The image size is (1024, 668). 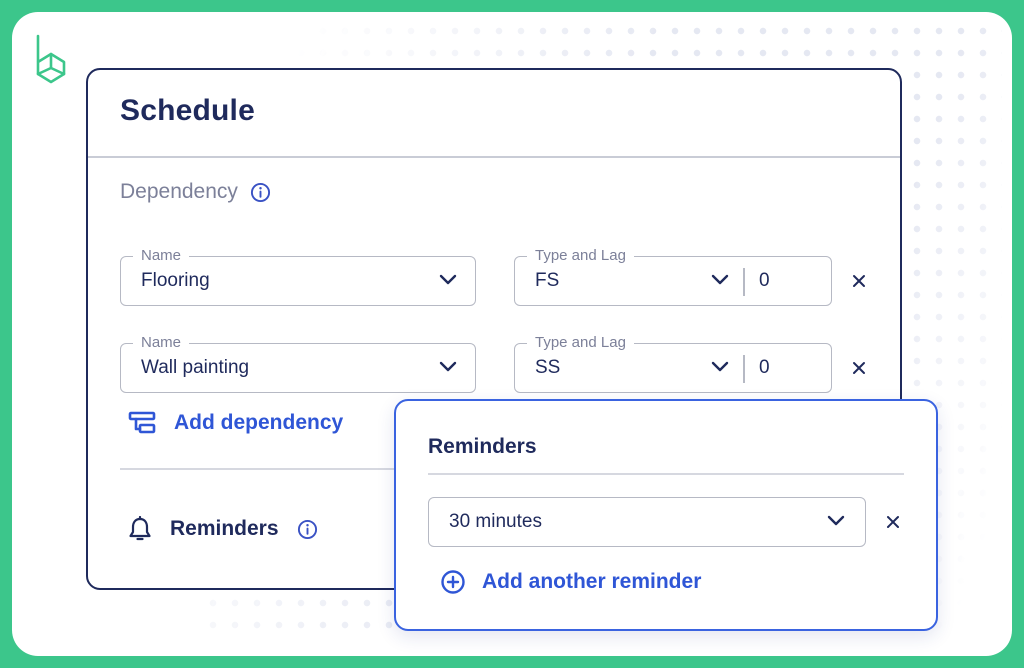 What do you see at coordinates (494, 157) in the screenshot?
I see `title-divider` at bounding box center [494, 157].